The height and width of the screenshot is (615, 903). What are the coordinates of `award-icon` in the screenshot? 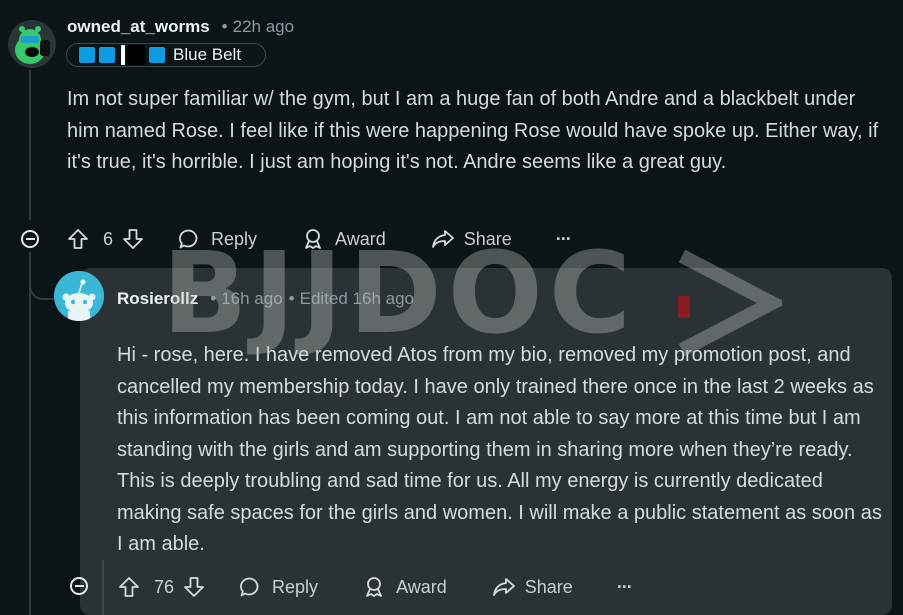 It's located at (374, 587).